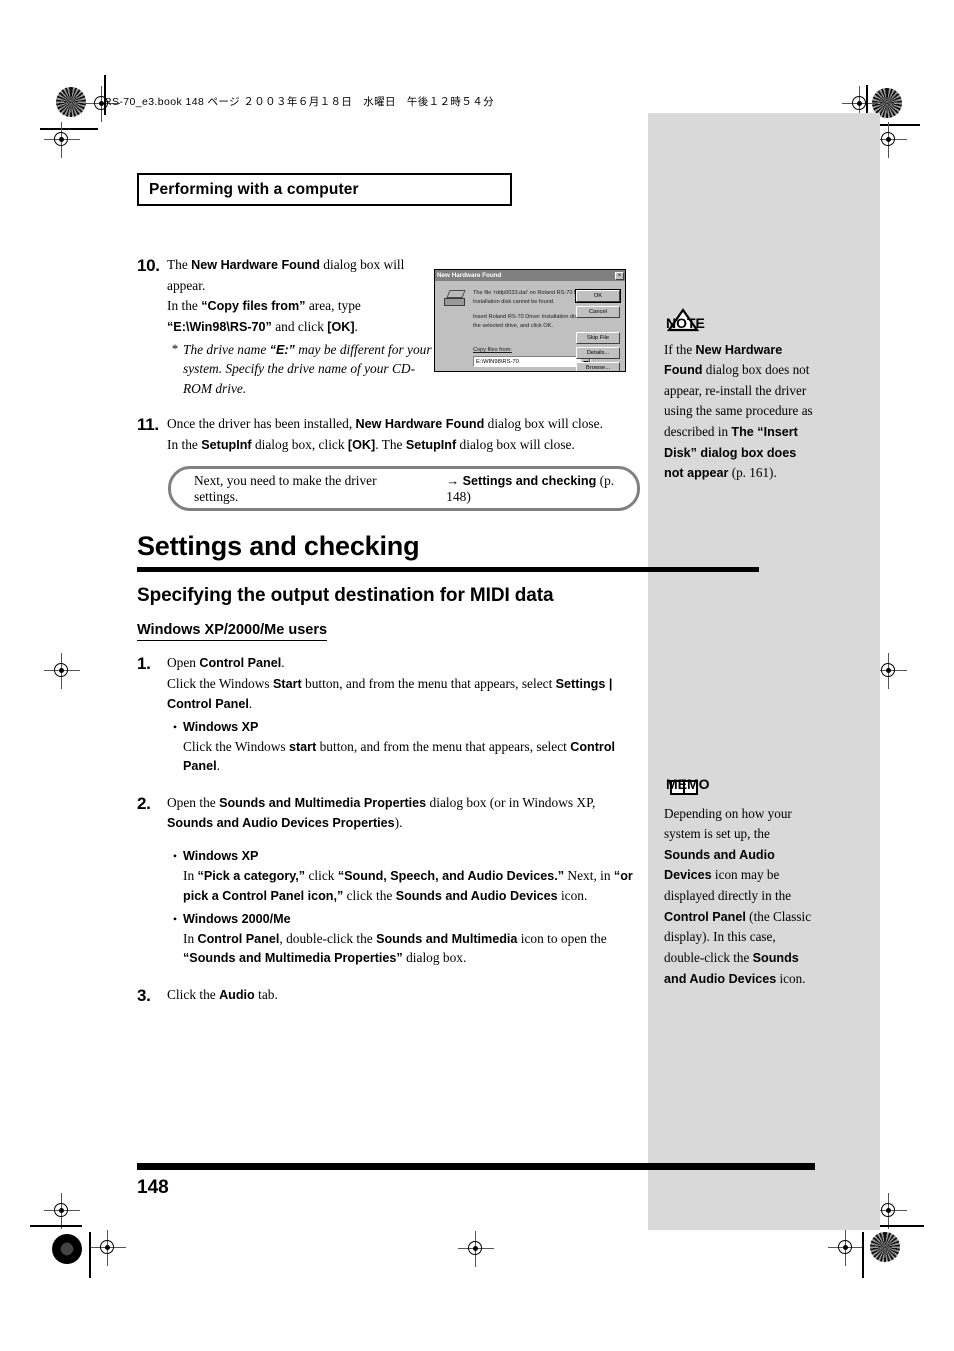 The width and height of the screenshot is (954, 1351). Describe the element at coordinates (740, 323) in the screenshot. I see `note-icon-row: NOTE` at that location.